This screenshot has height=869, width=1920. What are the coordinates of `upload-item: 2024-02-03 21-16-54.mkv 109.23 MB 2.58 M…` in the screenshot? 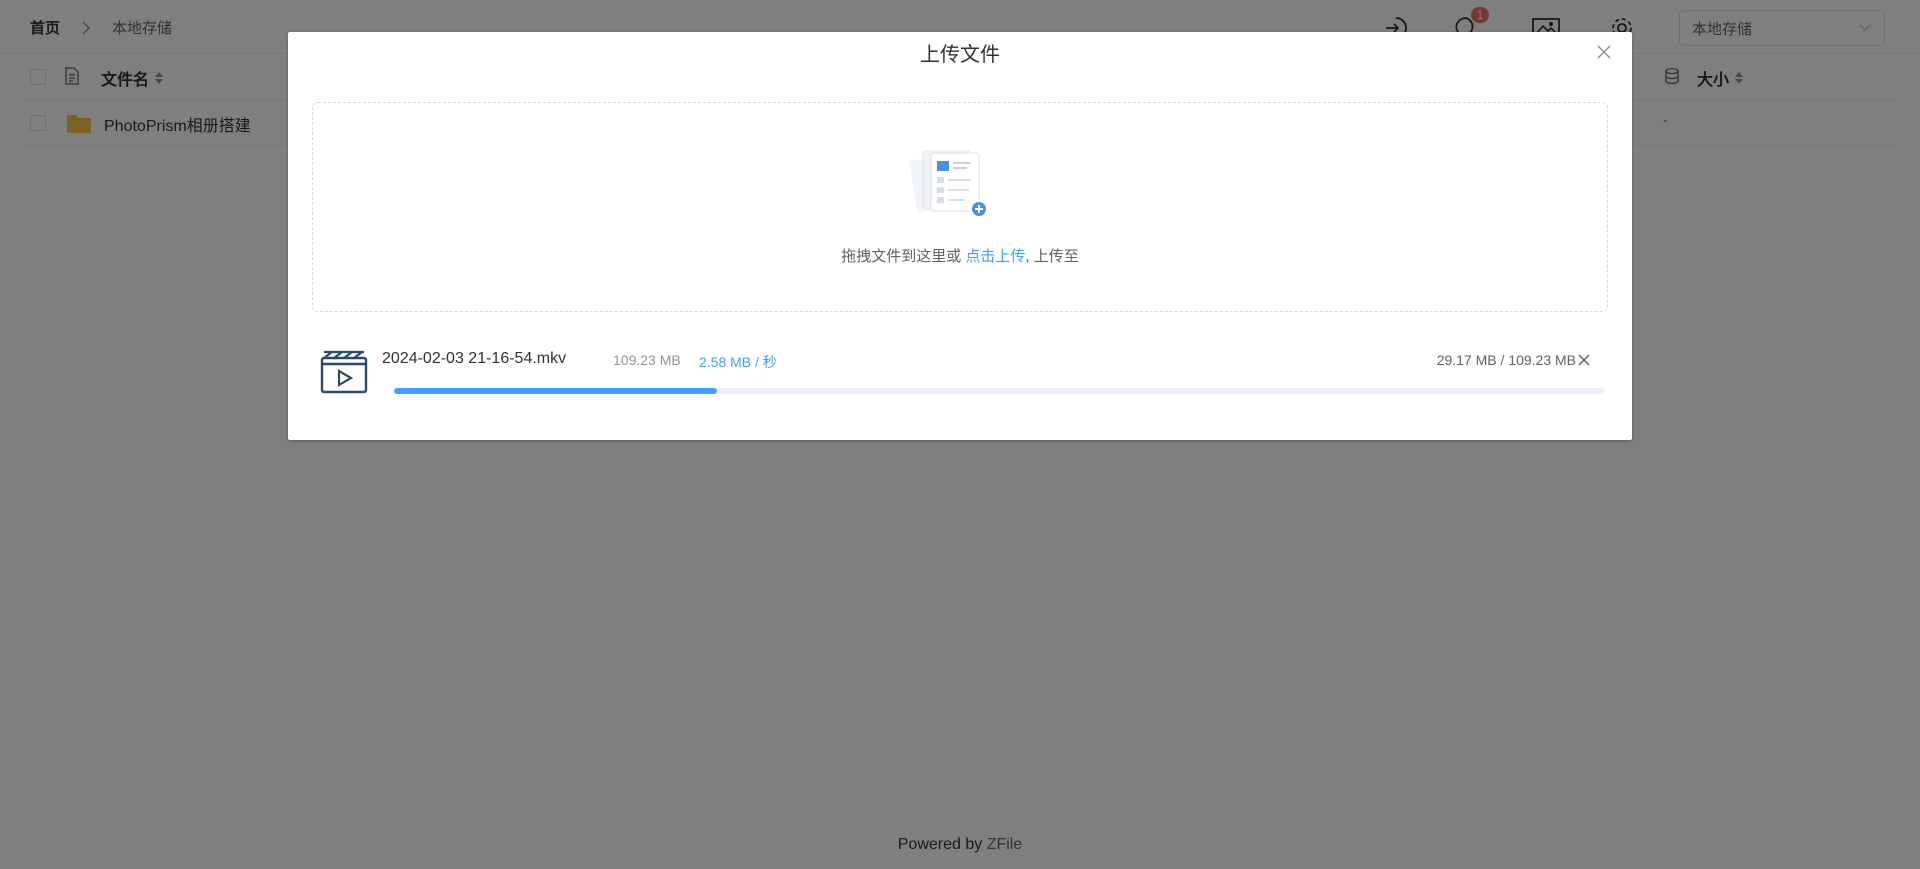 It's located at (960, 382).